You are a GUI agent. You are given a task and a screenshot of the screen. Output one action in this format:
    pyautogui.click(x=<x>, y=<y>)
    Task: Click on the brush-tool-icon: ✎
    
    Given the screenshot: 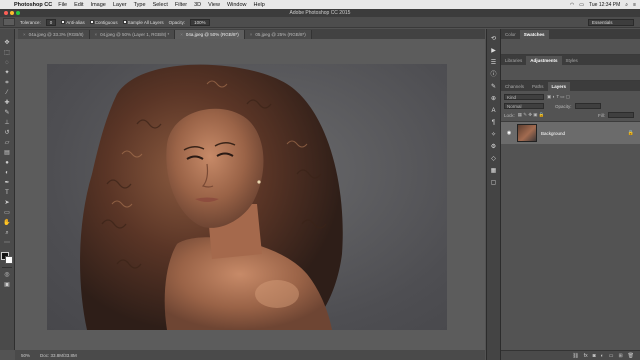 What is the action you would take?
    pyautogui.click(x=7, y=113)
    